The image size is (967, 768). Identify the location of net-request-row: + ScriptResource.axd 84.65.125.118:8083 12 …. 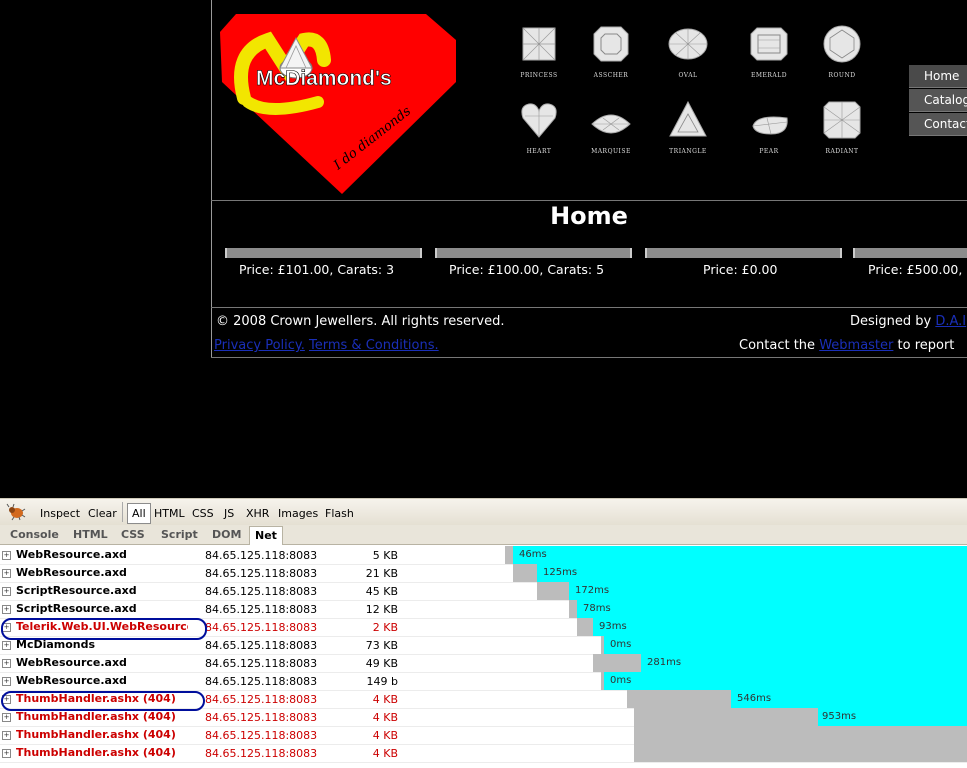
(483, 609).